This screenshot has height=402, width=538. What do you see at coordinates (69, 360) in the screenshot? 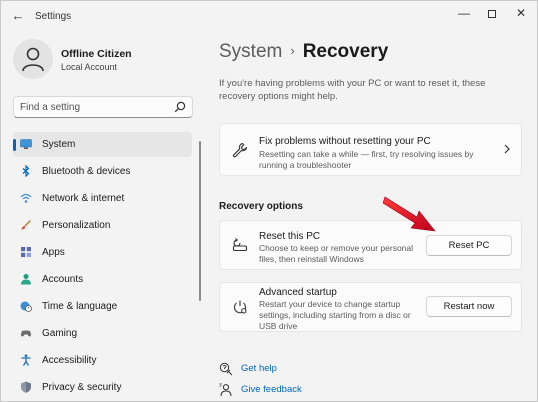
I see `sidebar-item-label: Accessibility` at bounding box center [69, 360].